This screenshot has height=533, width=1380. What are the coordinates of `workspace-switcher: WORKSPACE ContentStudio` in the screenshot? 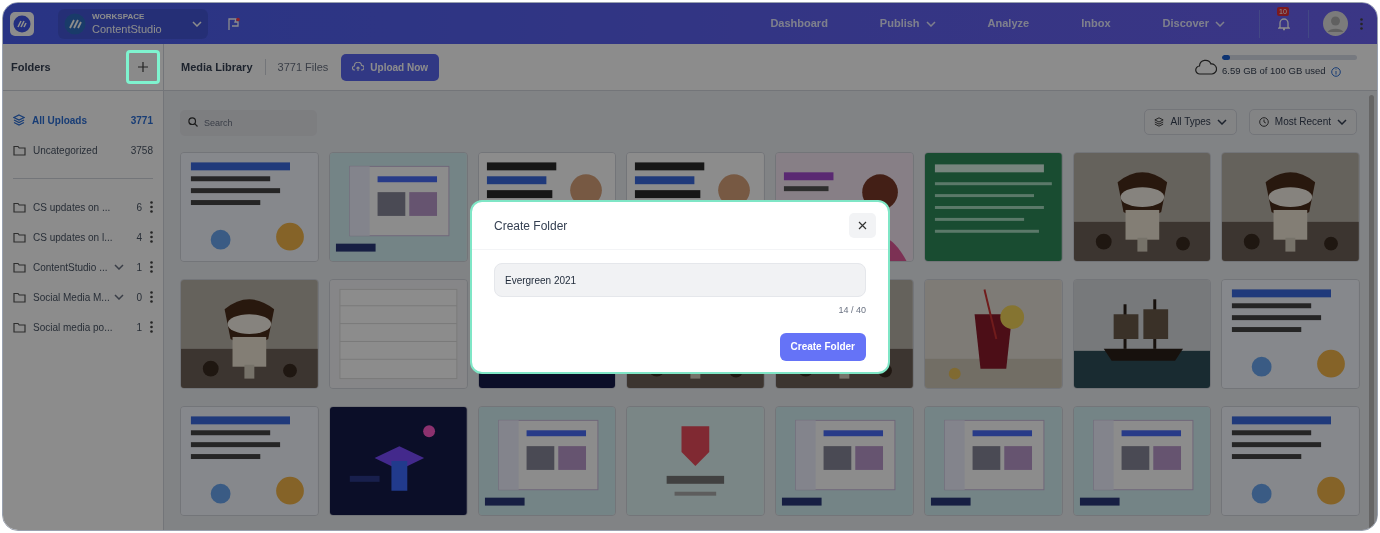 It's located at (133, 23).